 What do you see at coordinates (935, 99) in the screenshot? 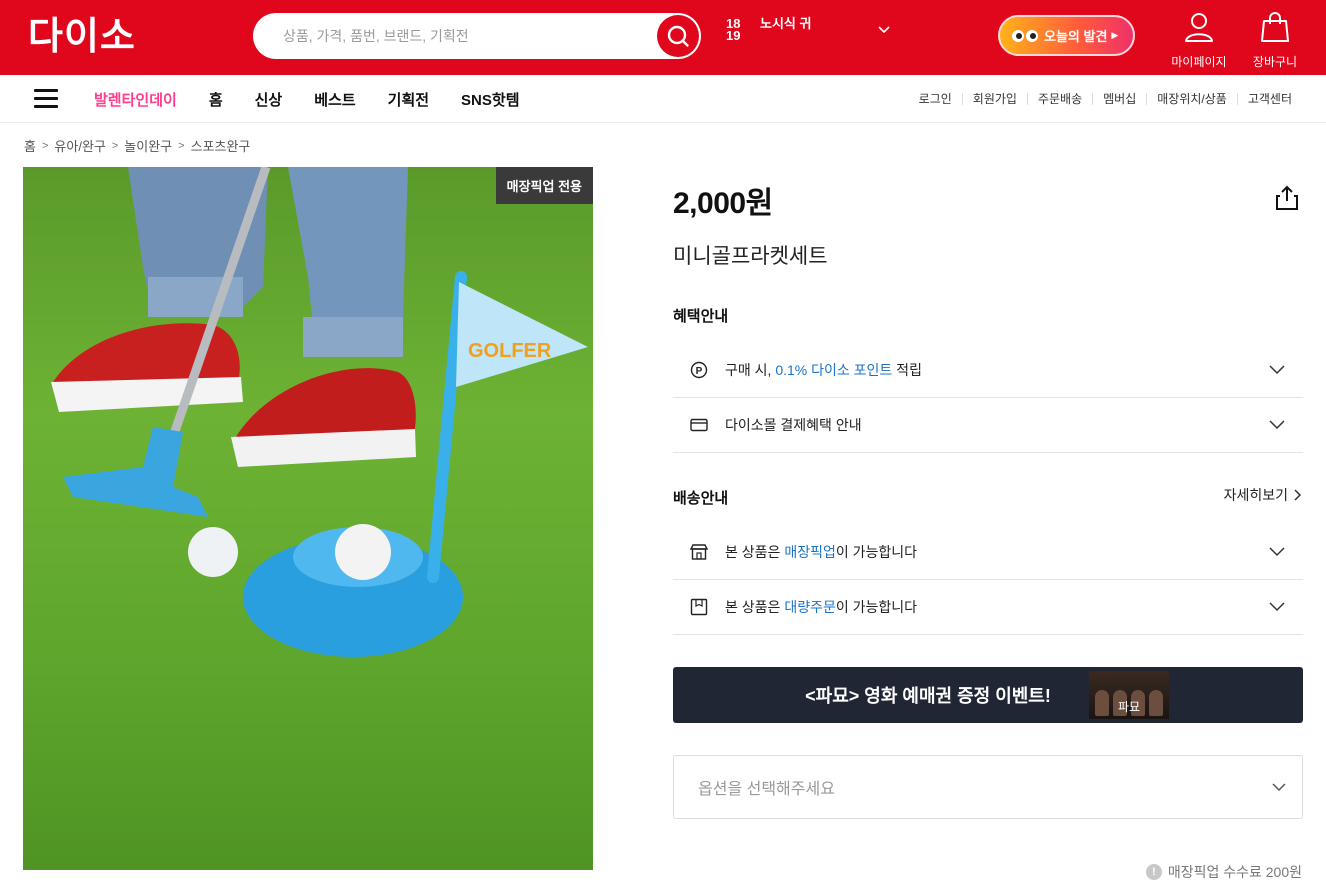
I see `login-link: 로그인` at bounding box center [935, 99].